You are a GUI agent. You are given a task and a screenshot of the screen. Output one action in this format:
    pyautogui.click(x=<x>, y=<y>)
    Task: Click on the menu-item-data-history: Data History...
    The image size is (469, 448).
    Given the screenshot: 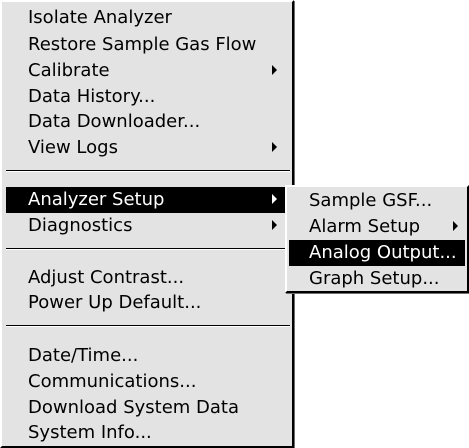 What is the action you would take?
    pyautogui.click(x=148, y=97)
    